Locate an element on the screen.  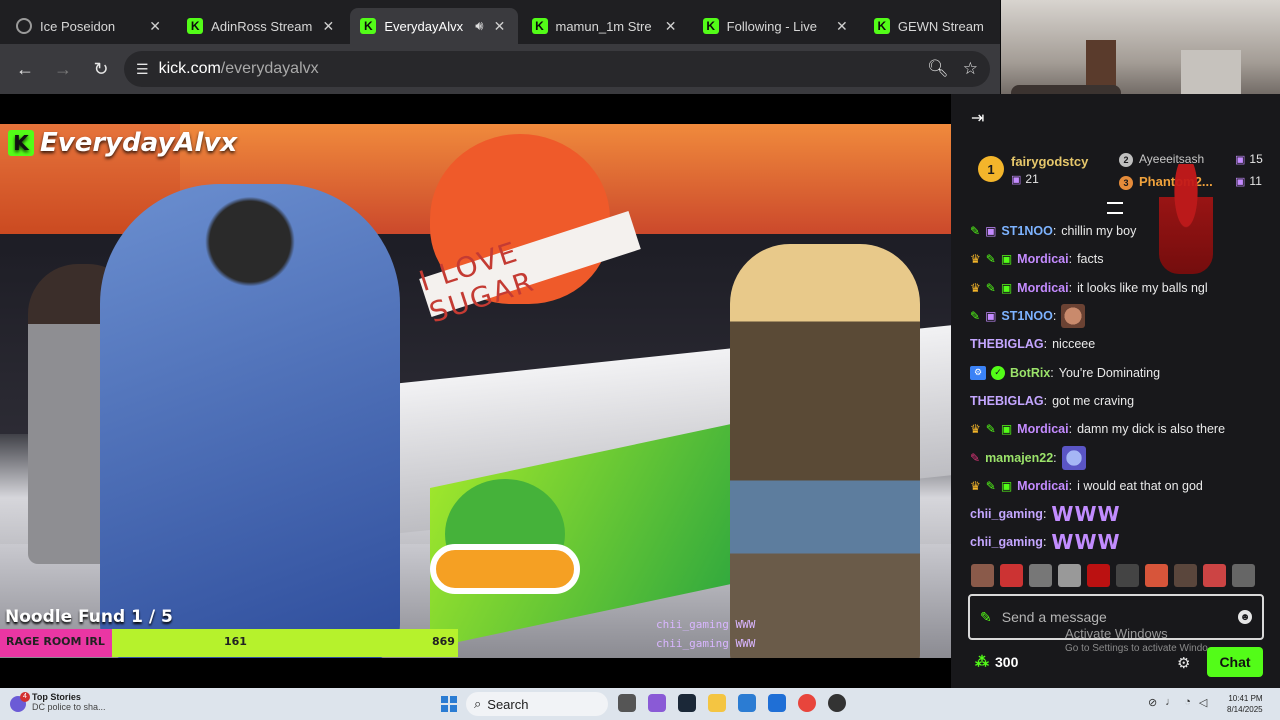
copilot-icon is located at coordinates (657, 703).